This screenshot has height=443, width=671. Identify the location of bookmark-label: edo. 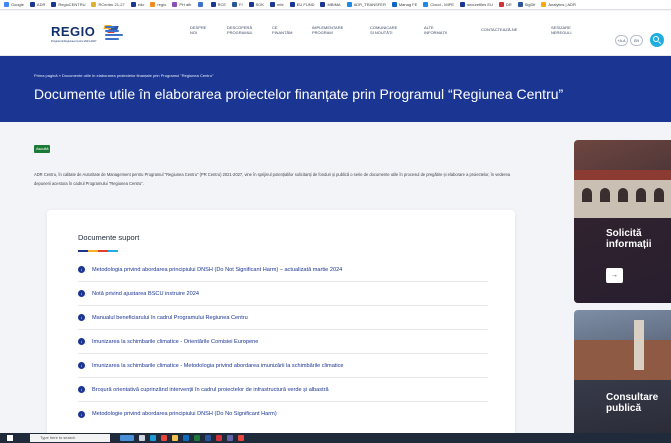
(141, 4).